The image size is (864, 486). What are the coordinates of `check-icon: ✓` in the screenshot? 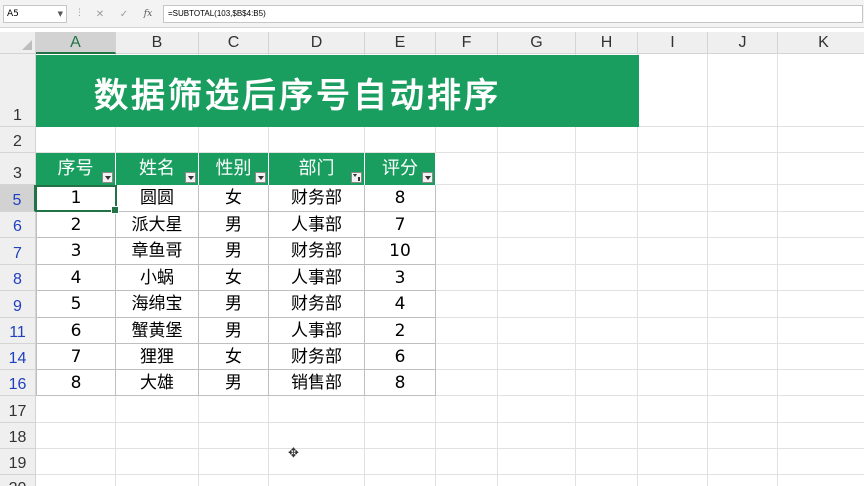 It's located at (124, 14).